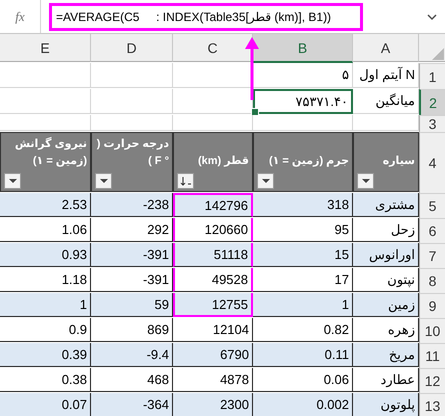  What do you see at coordinates (386, 205) in the screenshot?
I see `table-cell: مشتری` at bounding box center [386, 205].